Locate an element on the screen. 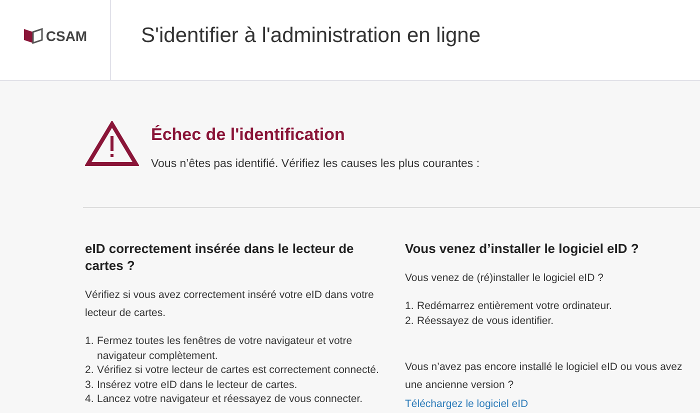 This screenshot has width=700, height=413. step-text: Réessayez de vous identifier. is located at coordinates (485, 321).